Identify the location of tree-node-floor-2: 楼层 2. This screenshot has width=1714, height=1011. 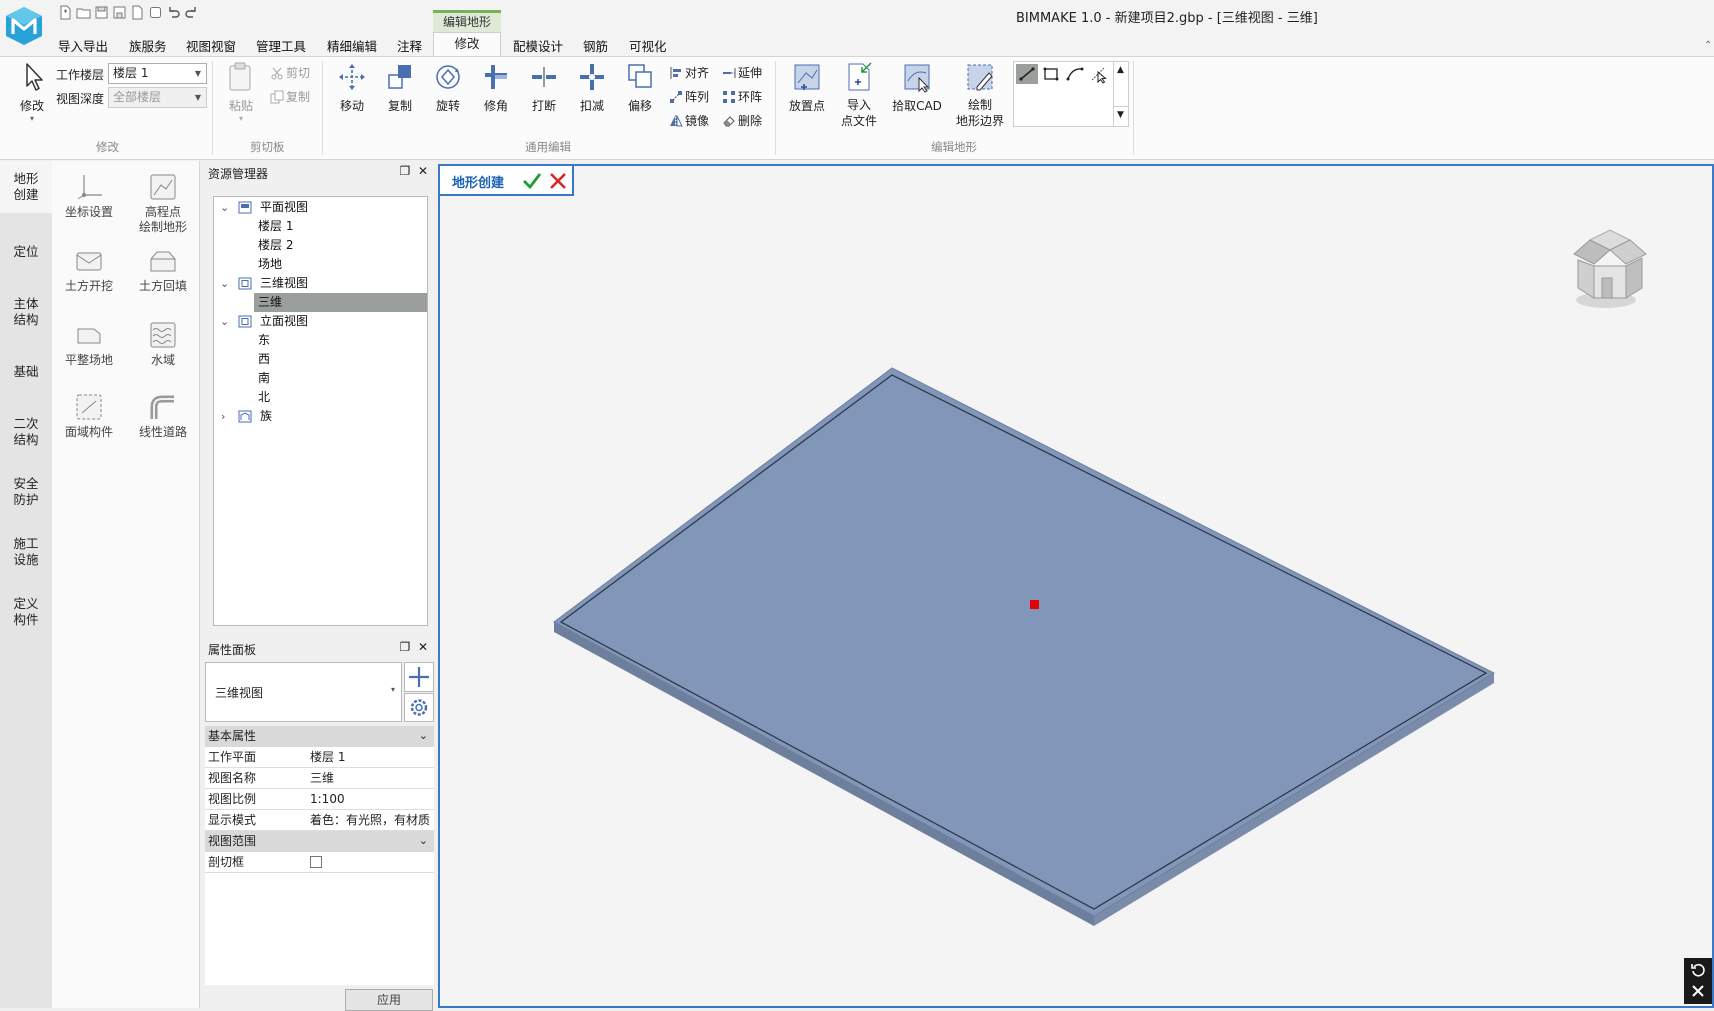
(320, 245).